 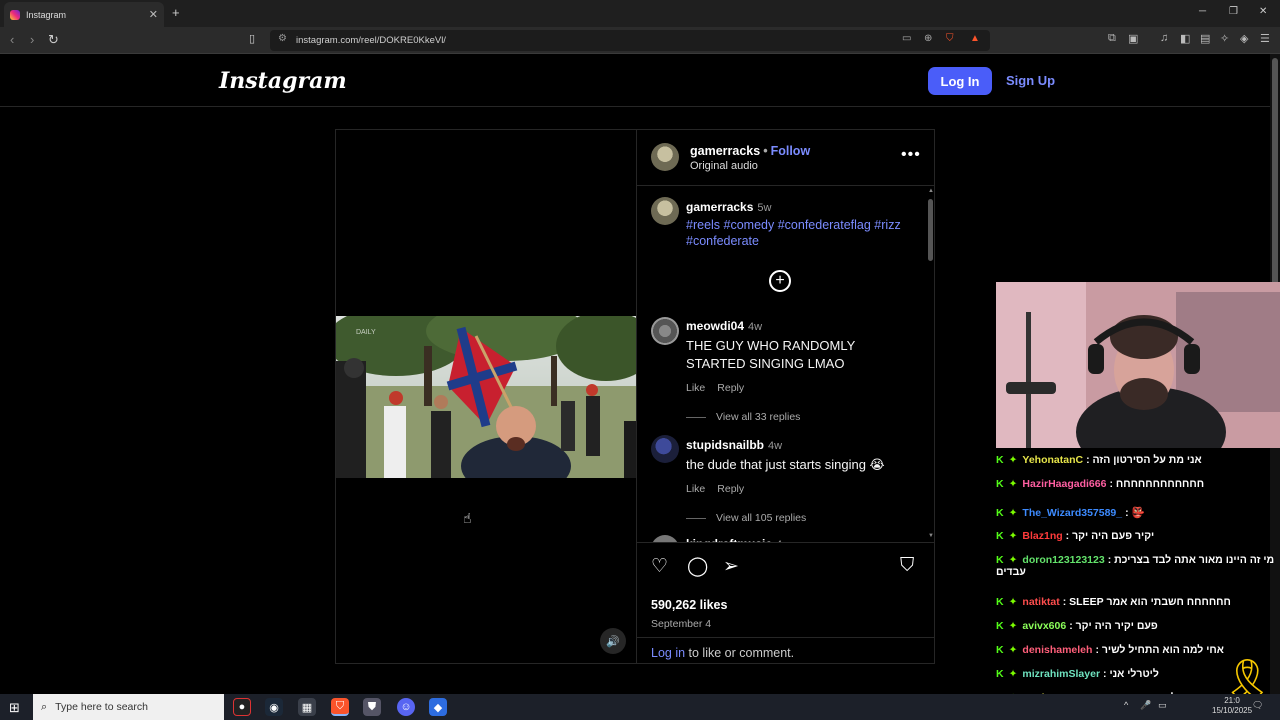 I want to click on pip-icon: ▭, so click(x=906, y=38).